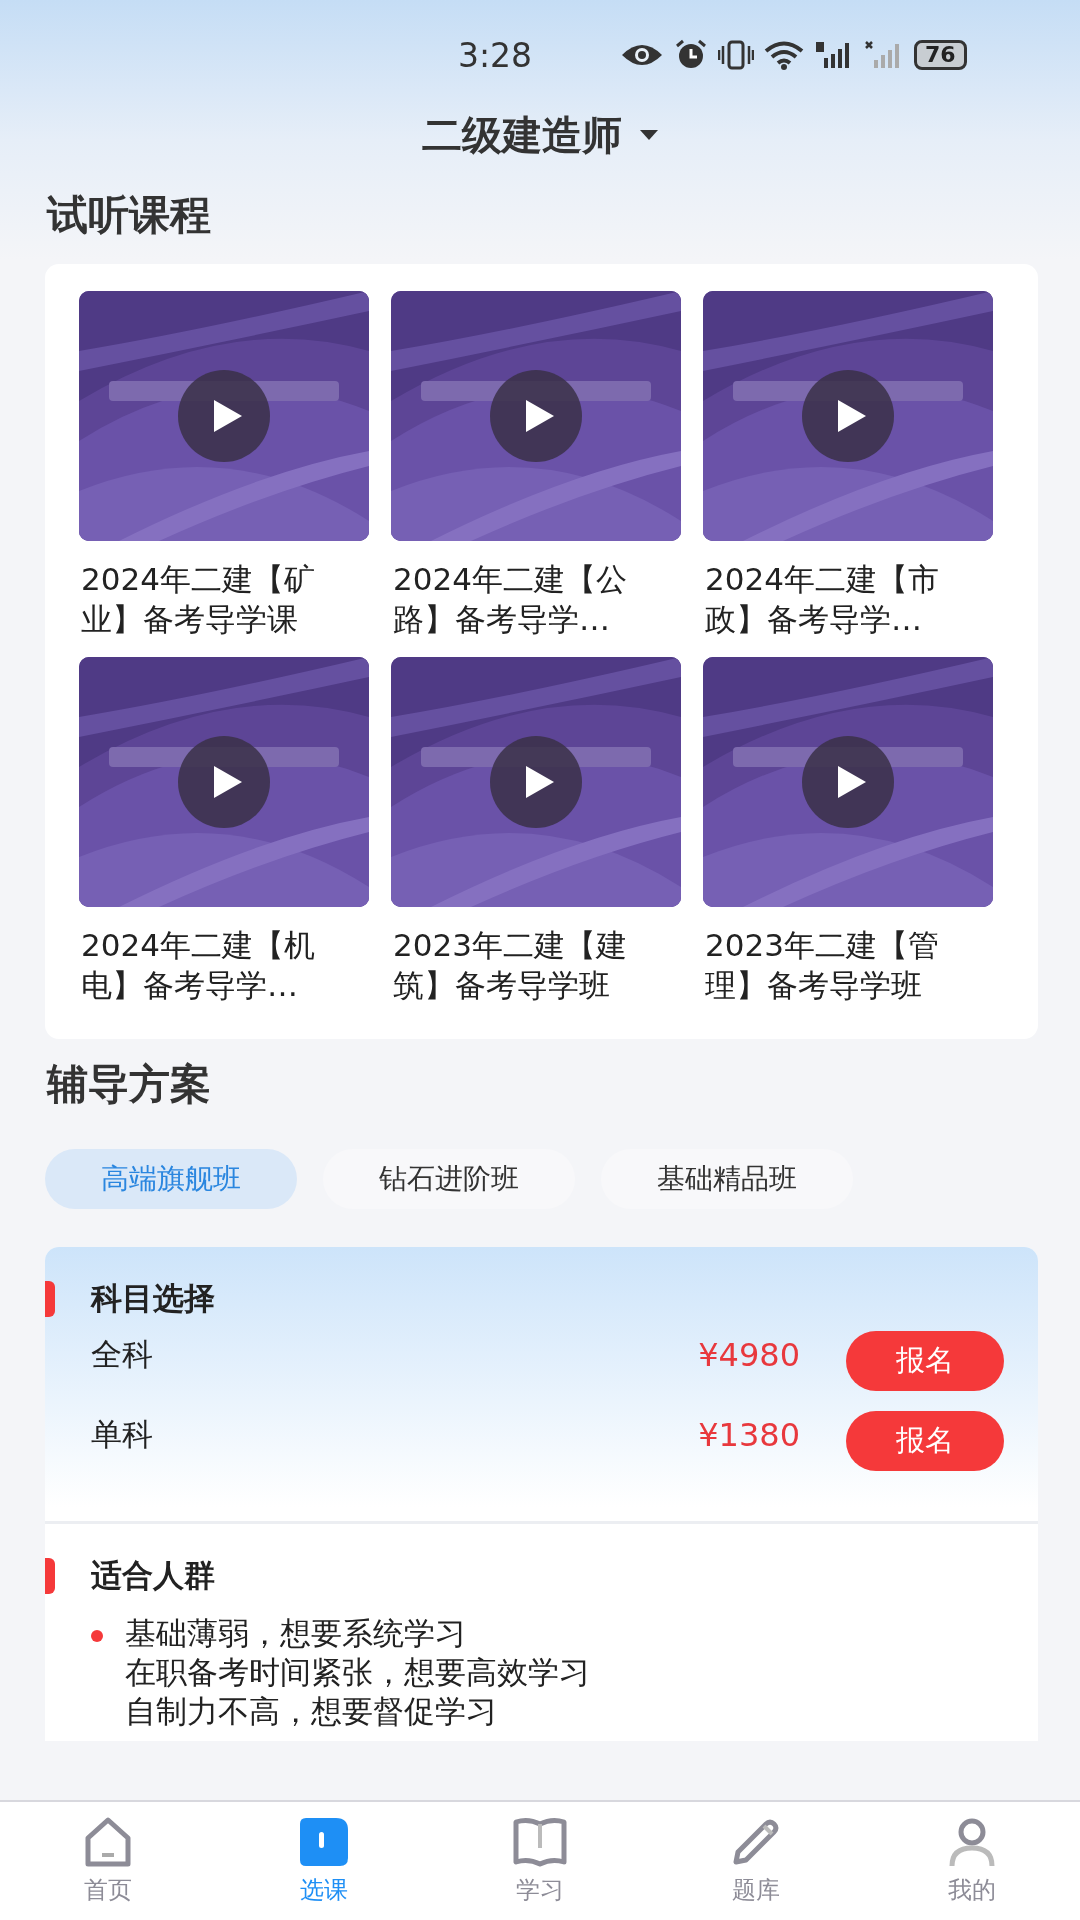  Describe the element at coordinates (295, 1633) in the screenshot. I see `audience-text: 基础薄弱，想要系统学习` at that location.